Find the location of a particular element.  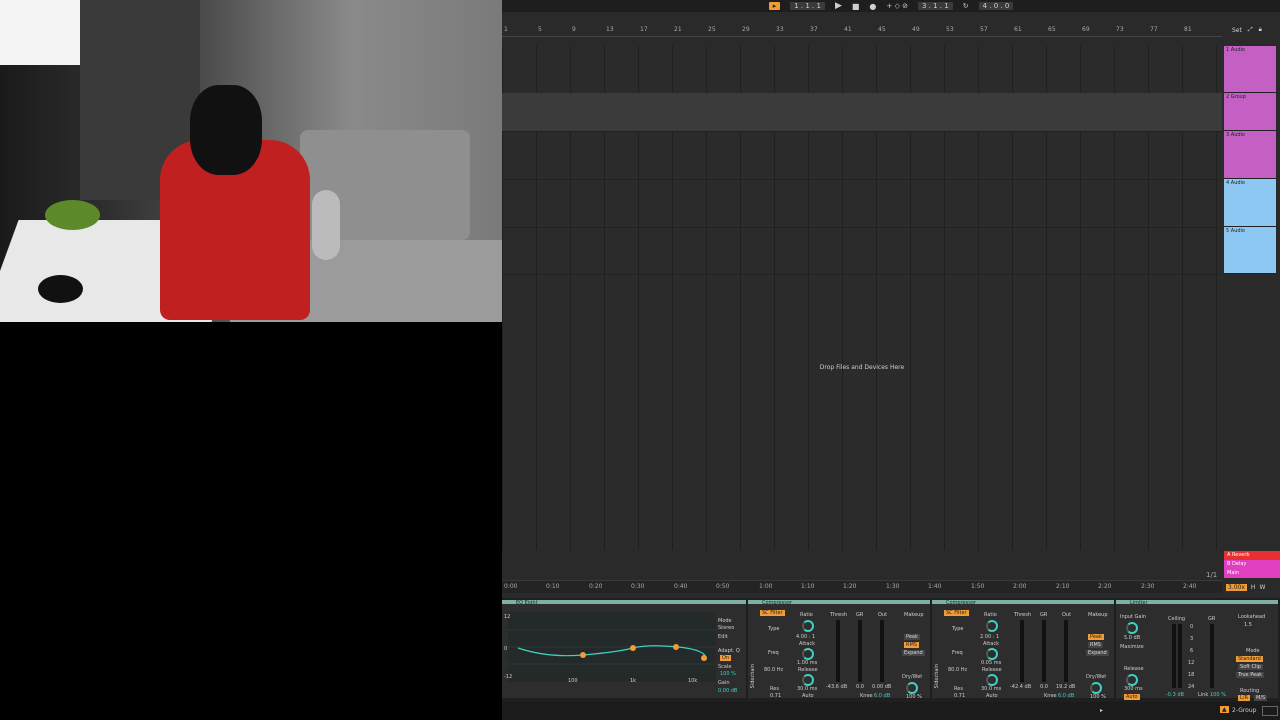

zoom-value: 3.00x is located at coordinates (1236, 587).